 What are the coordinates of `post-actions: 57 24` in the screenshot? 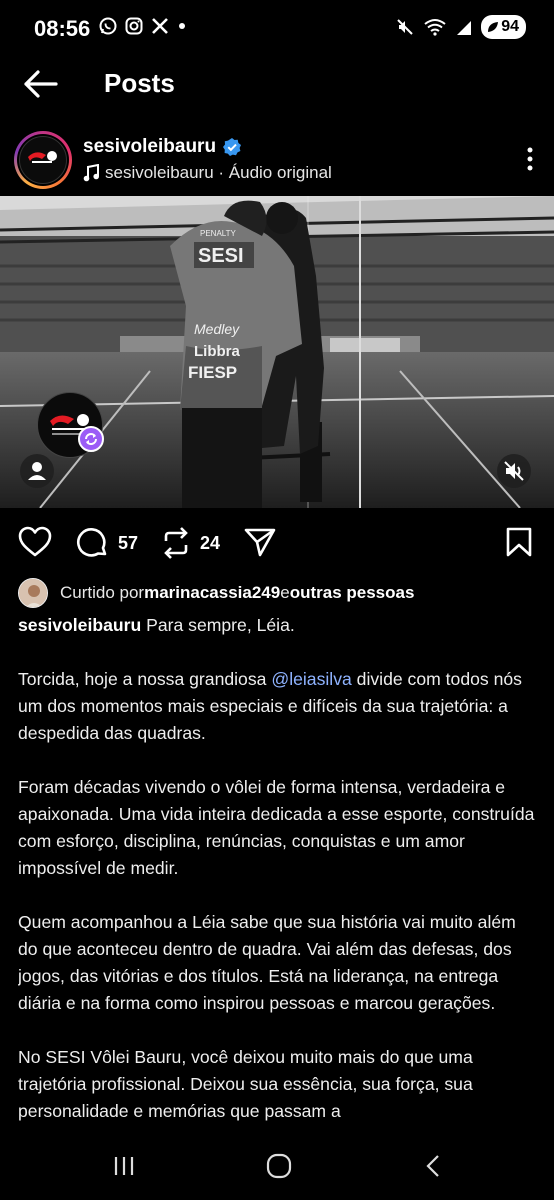 It's located at (277, 543).